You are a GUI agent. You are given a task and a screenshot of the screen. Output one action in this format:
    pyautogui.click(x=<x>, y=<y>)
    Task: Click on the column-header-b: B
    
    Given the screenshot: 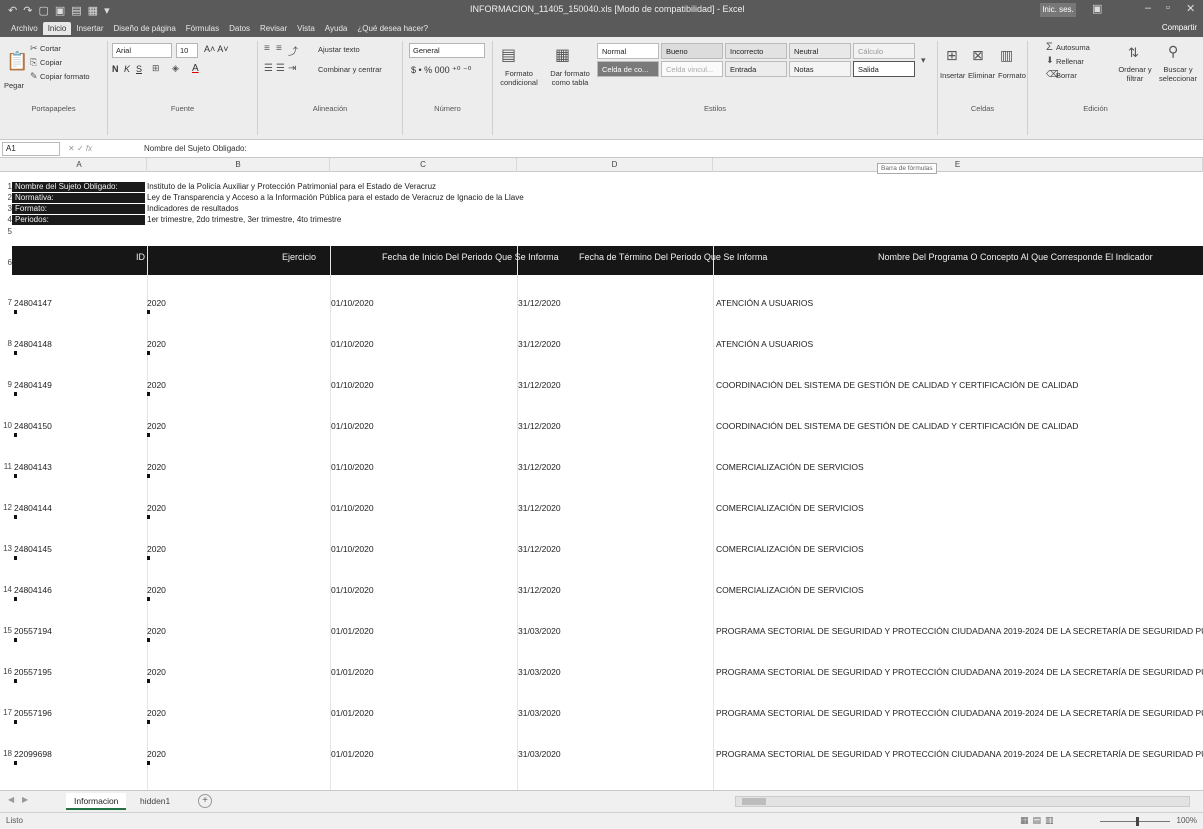 What is the action you would take?
    pyautogui.click(x=238, y=165)
    